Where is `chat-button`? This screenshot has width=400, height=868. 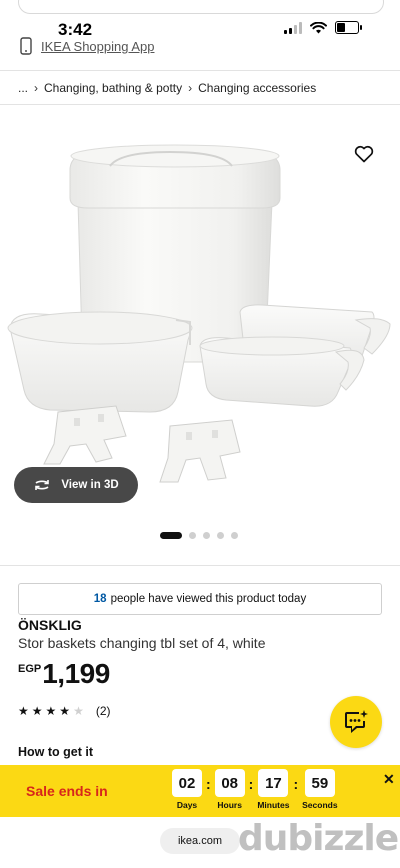 chat-button is located at coordinates (356, 722).